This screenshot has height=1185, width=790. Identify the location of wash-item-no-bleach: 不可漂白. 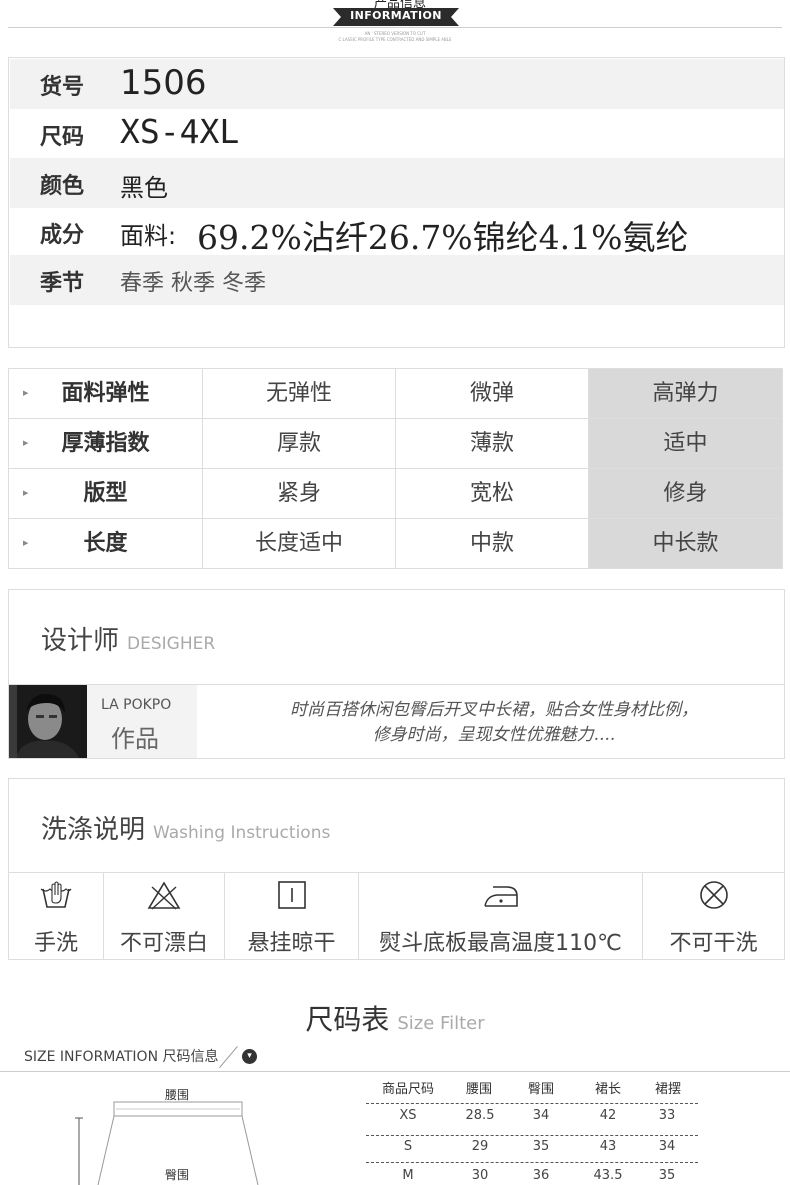
(164, 916).